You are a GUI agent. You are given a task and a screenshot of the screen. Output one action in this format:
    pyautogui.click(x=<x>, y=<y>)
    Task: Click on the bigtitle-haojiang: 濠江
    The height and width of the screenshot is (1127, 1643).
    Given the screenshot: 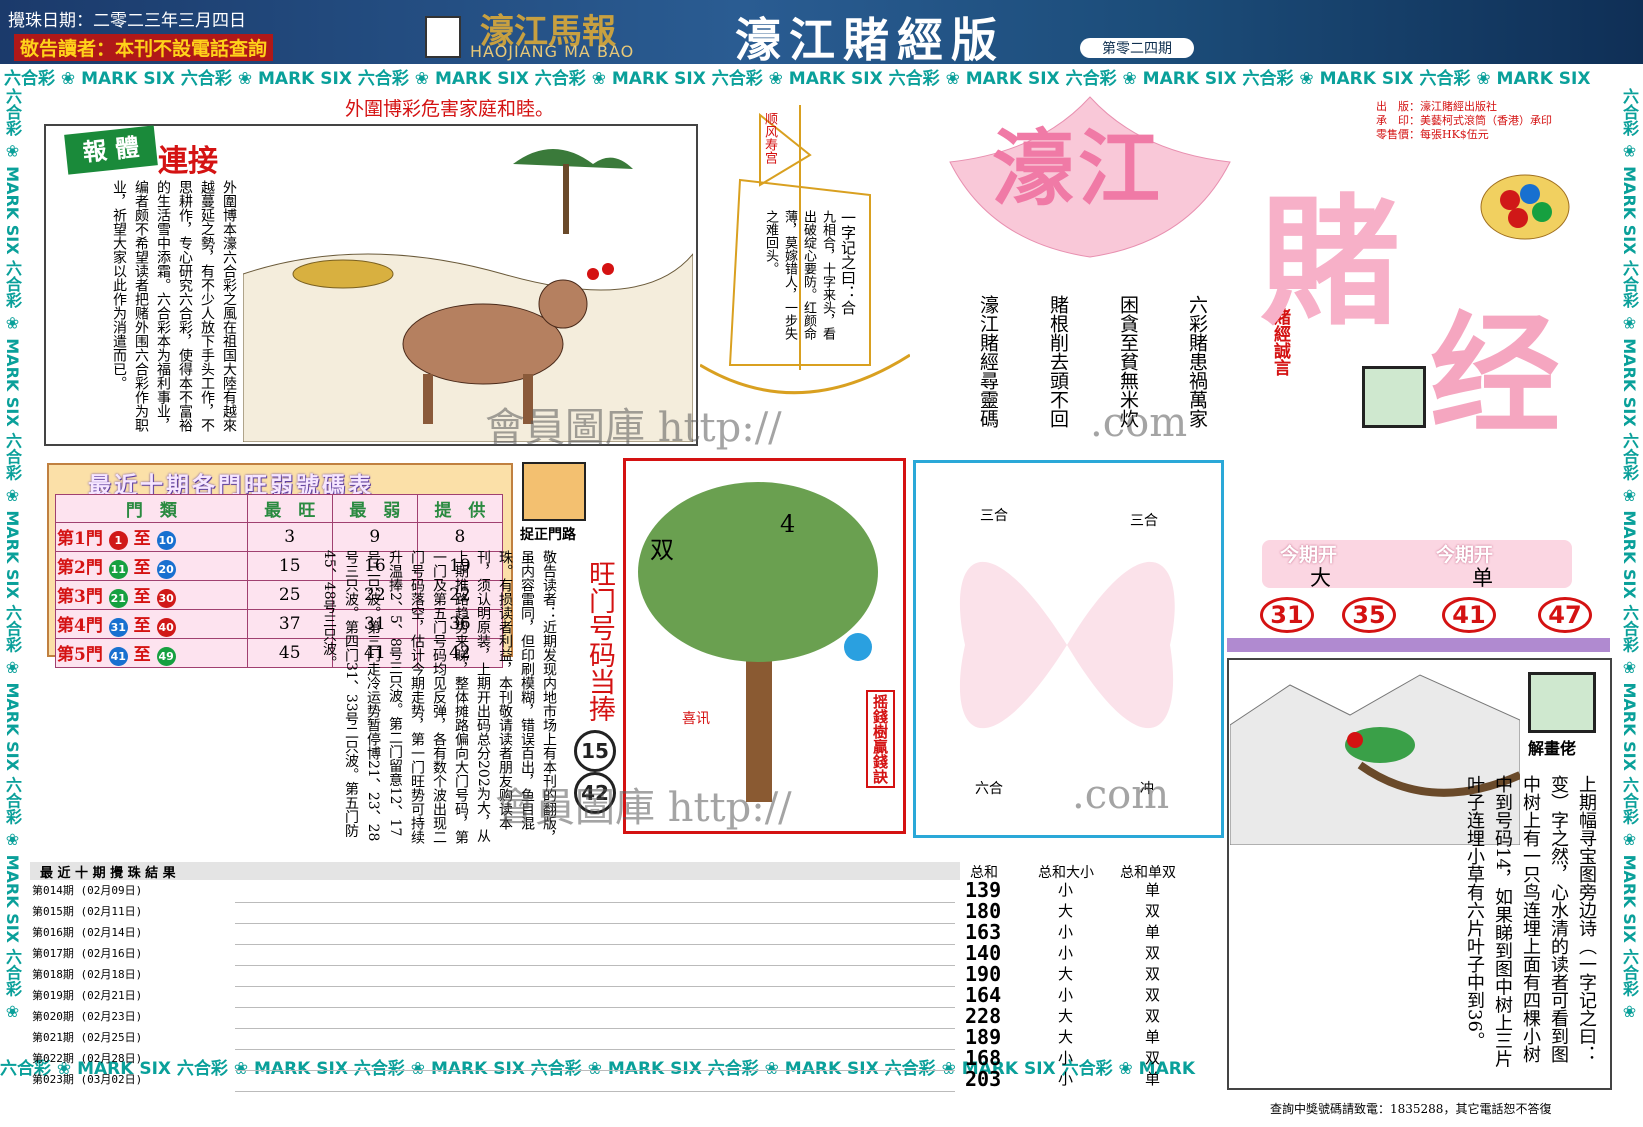 What is the action you would take?
    pyautogui.click(x=1078, y=169)
    